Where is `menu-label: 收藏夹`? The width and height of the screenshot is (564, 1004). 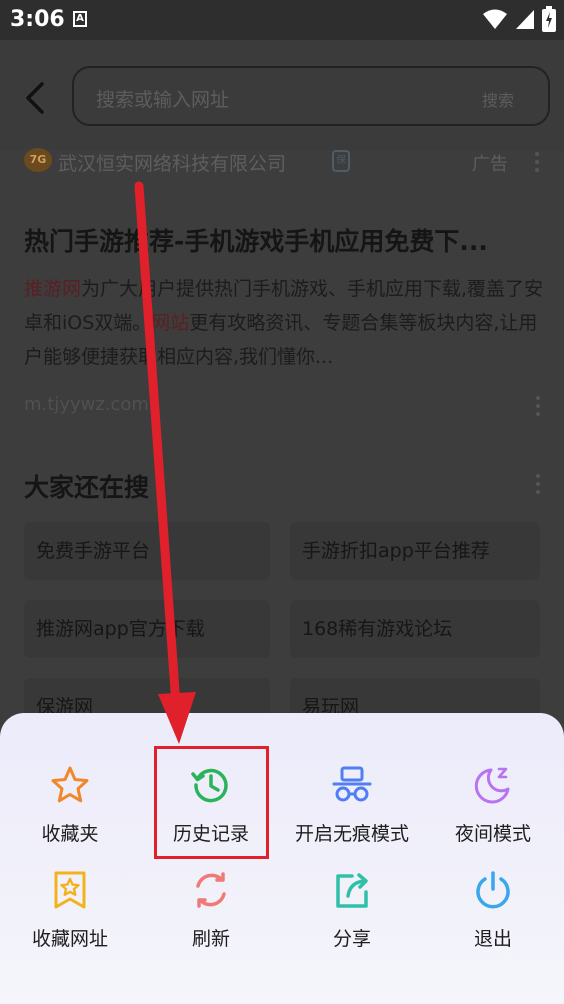 menu-label: 收藏夹 is located at coordinates (70, 834).